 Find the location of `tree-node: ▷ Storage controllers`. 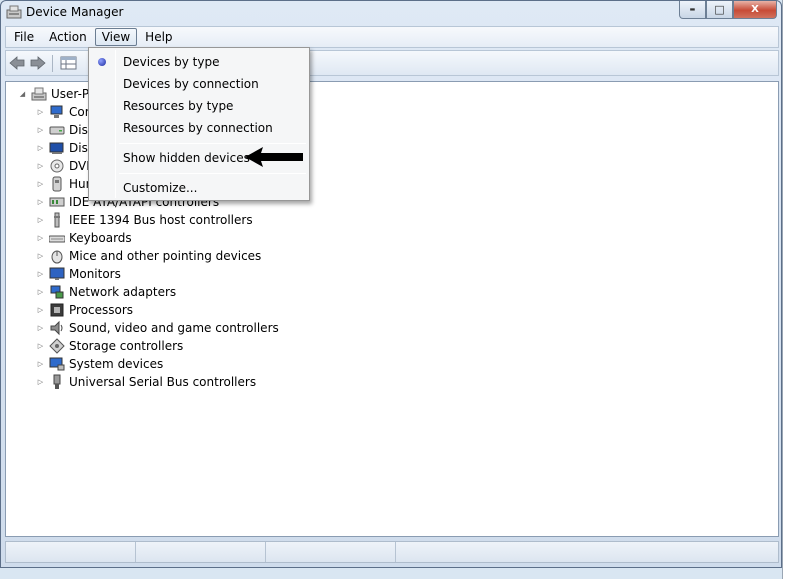

tree-node: ▷ Storage controllers is located at coordinates (109, 346).